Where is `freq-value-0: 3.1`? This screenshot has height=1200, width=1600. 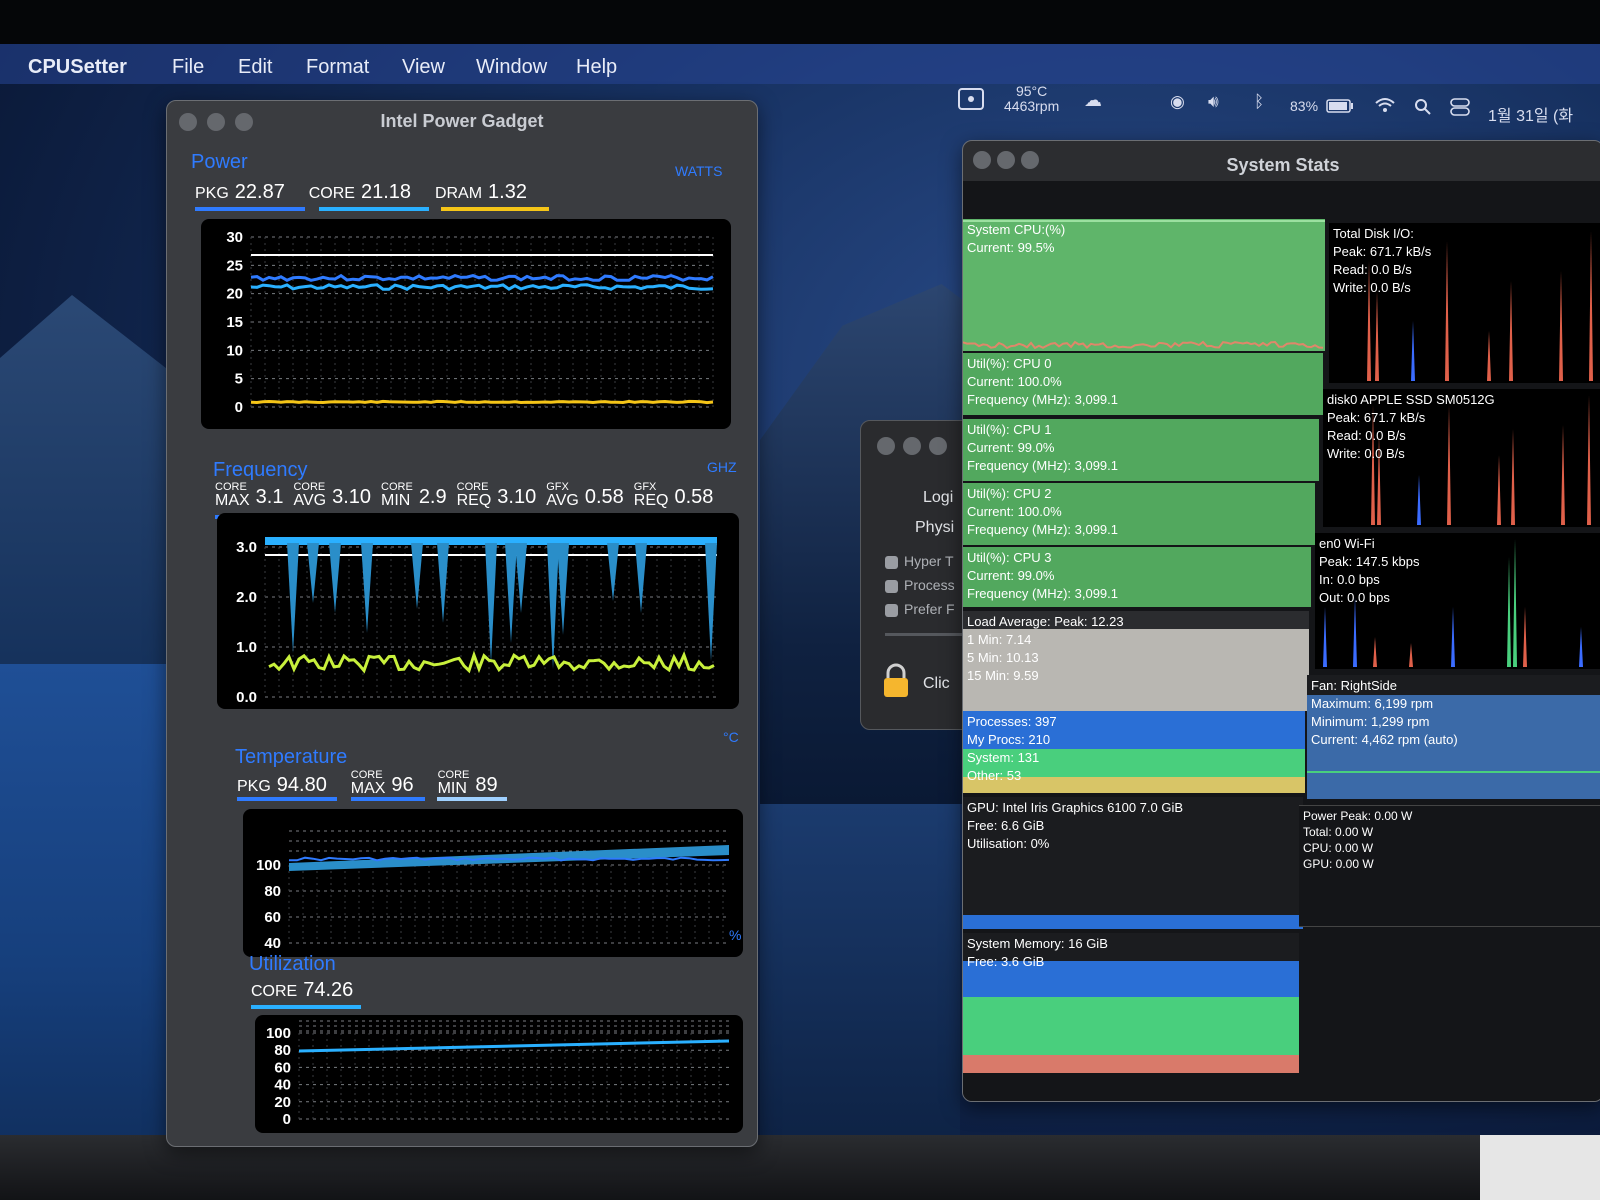
freq-value-0: 3.1 is located at coordinates (269, 497).